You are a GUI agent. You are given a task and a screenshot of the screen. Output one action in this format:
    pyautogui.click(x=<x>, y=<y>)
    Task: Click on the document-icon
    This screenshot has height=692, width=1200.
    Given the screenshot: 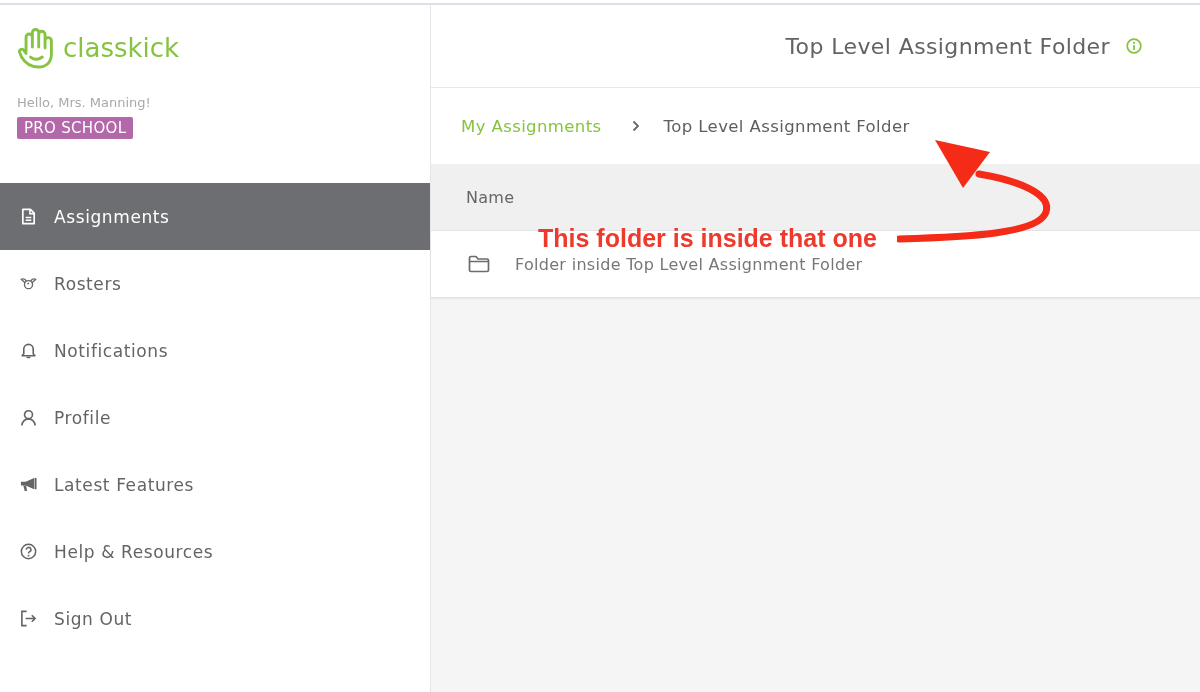 What is the action you would take?
    pyautogui.click(x=28, y=216)
    